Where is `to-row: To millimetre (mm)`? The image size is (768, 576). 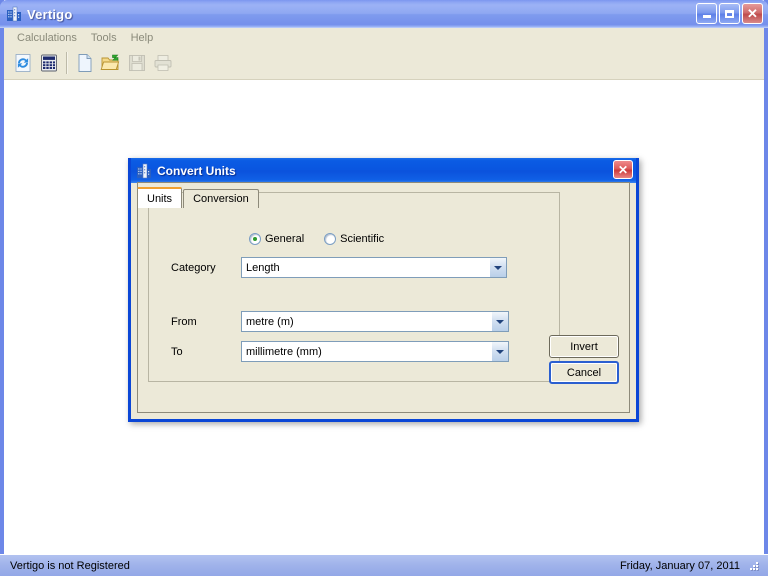
to-row: To millimetre (mm) is located at coordinates (361, 351).